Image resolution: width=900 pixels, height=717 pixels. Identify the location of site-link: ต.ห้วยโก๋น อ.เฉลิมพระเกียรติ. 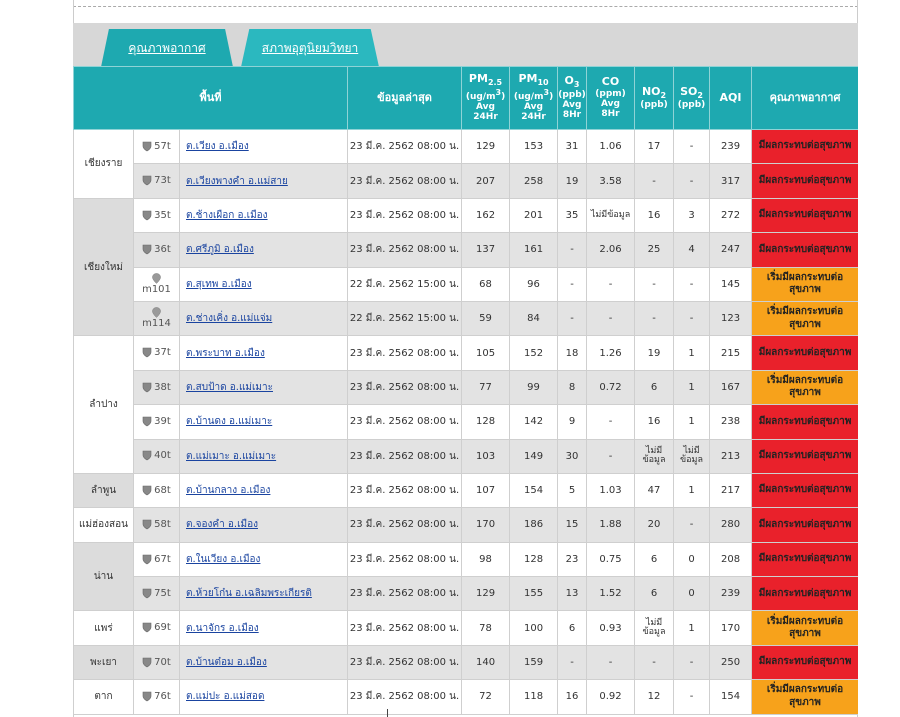
(249, 593).